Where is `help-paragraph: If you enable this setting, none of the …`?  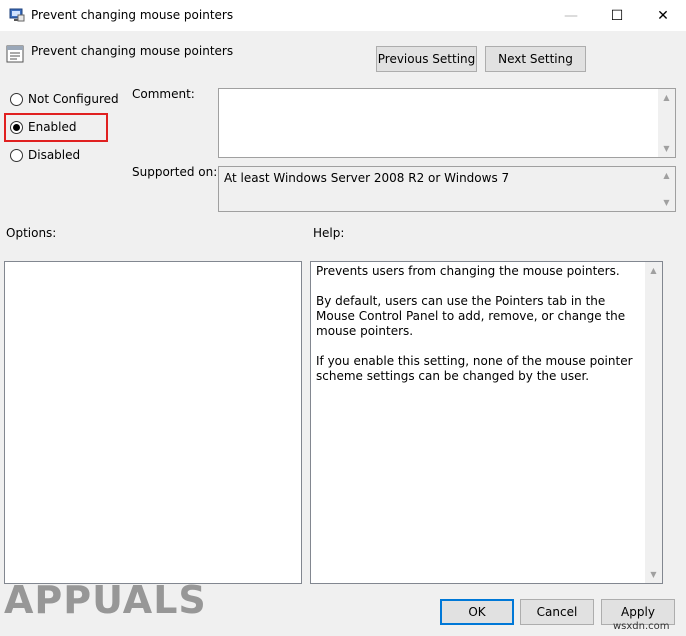
help-paragraph: If you enable this setting, none of the … is located at coordinates (474, 368).